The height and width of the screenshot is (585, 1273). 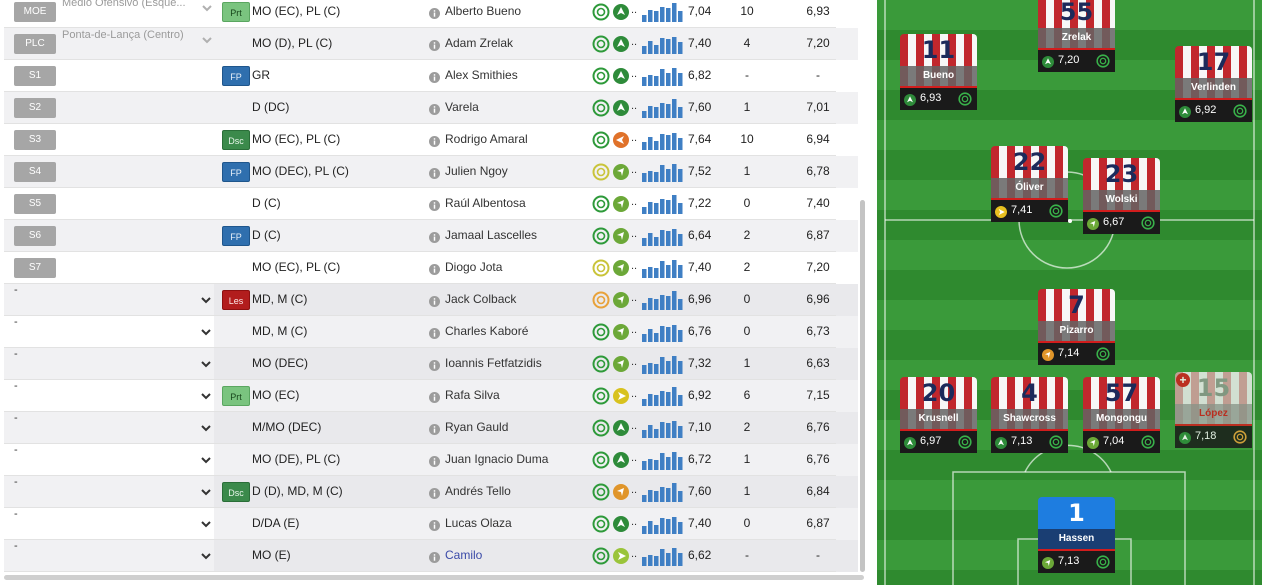 What do you see at coordinates (35, 236) in the screenshot?
I see `position-slot-badge: S6` at bounding box center [35, 236].